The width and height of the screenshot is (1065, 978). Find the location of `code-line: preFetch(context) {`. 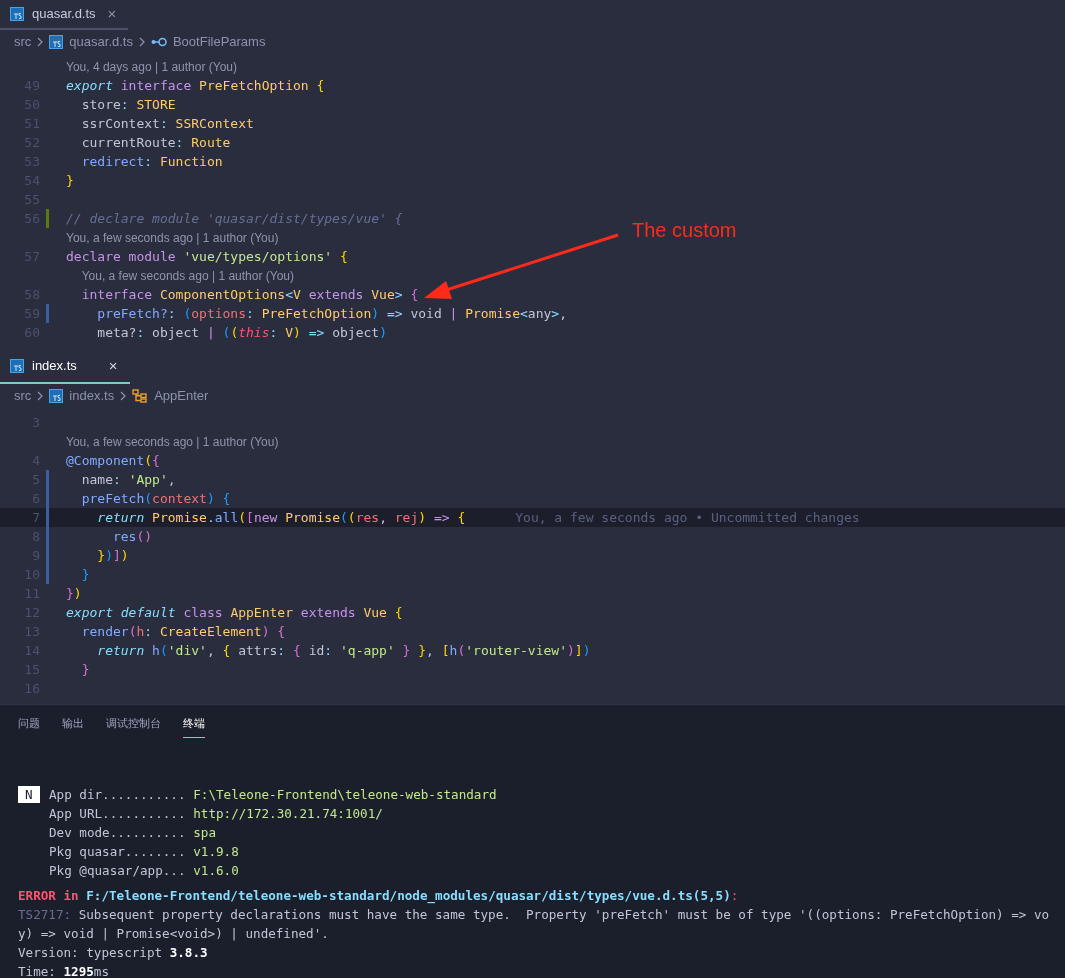

code-line: preFetch(context) { is located at coordinates (155, 498).